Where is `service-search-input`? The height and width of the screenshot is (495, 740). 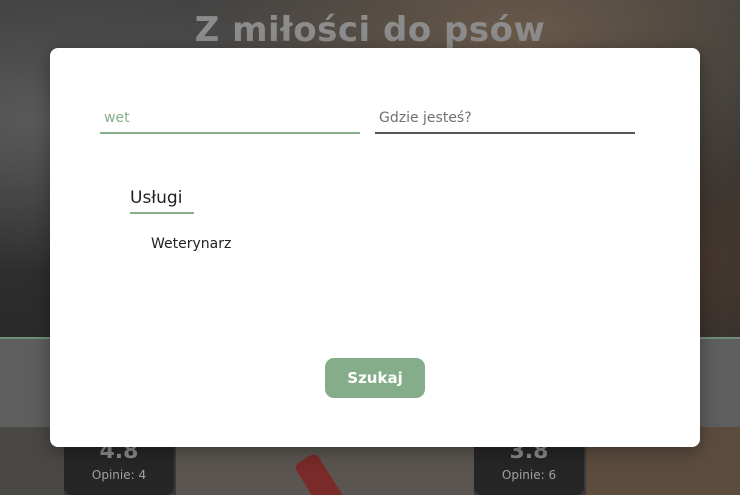 service-search-input is located at coordinates (230, 118).